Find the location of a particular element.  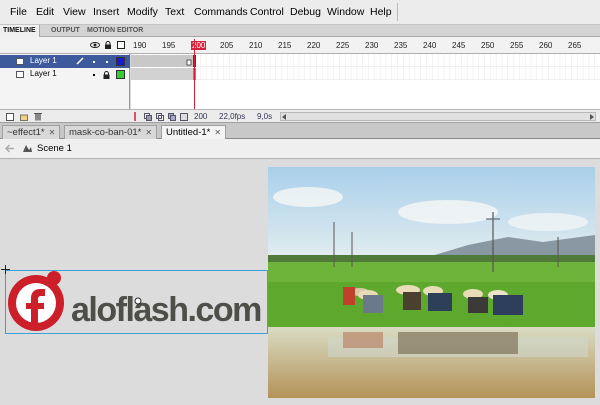

document-tabs: ~effect1* ✕ mask-co-ban-01* ✕ Untitled-1* ✕ is located at coordinates (300, 131).